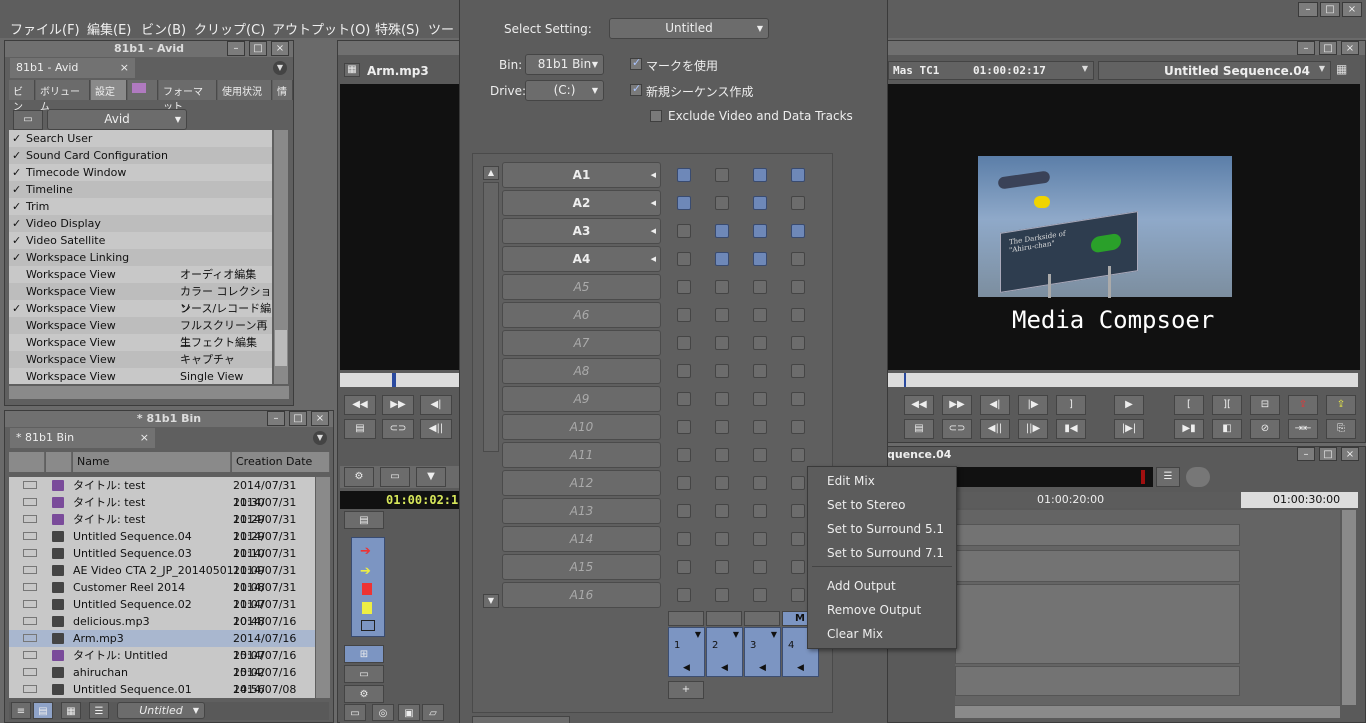 The height and width of the screenshot is (723, 1366). What do you see at coordinates (431, 477) in the screenshot?
I see `palette-down-icon: ▼` at bounding box center [431, 477].